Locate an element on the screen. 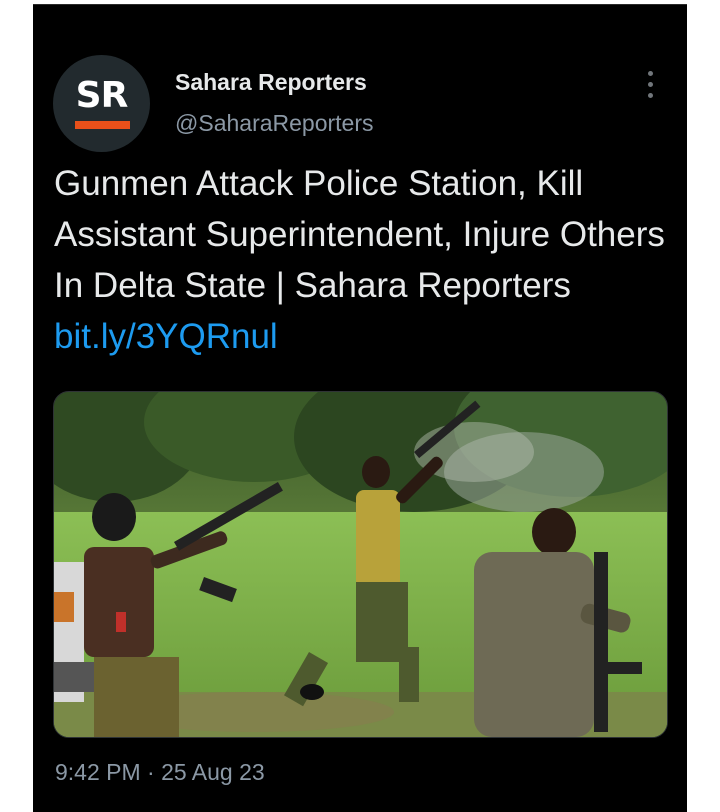 The height and width of the screenshot is (812, 720). author-display-name: Sahara Reporters is located at coordinates (271, 82).